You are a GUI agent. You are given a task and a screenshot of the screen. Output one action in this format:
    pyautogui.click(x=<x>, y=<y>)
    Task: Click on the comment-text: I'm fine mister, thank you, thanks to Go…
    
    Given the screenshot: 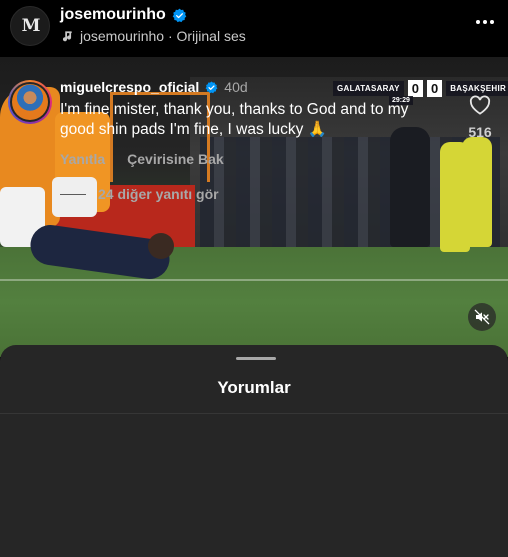 What is the action you would take?
    pyautogui.click(x=234, y=119)
    